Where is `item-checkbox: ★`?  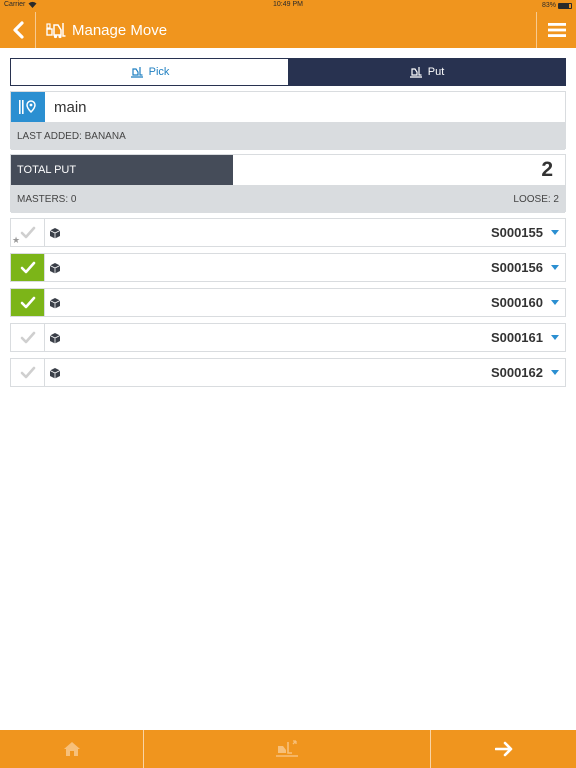 item-checkbox: ★ is located at coordinates (28, 232).